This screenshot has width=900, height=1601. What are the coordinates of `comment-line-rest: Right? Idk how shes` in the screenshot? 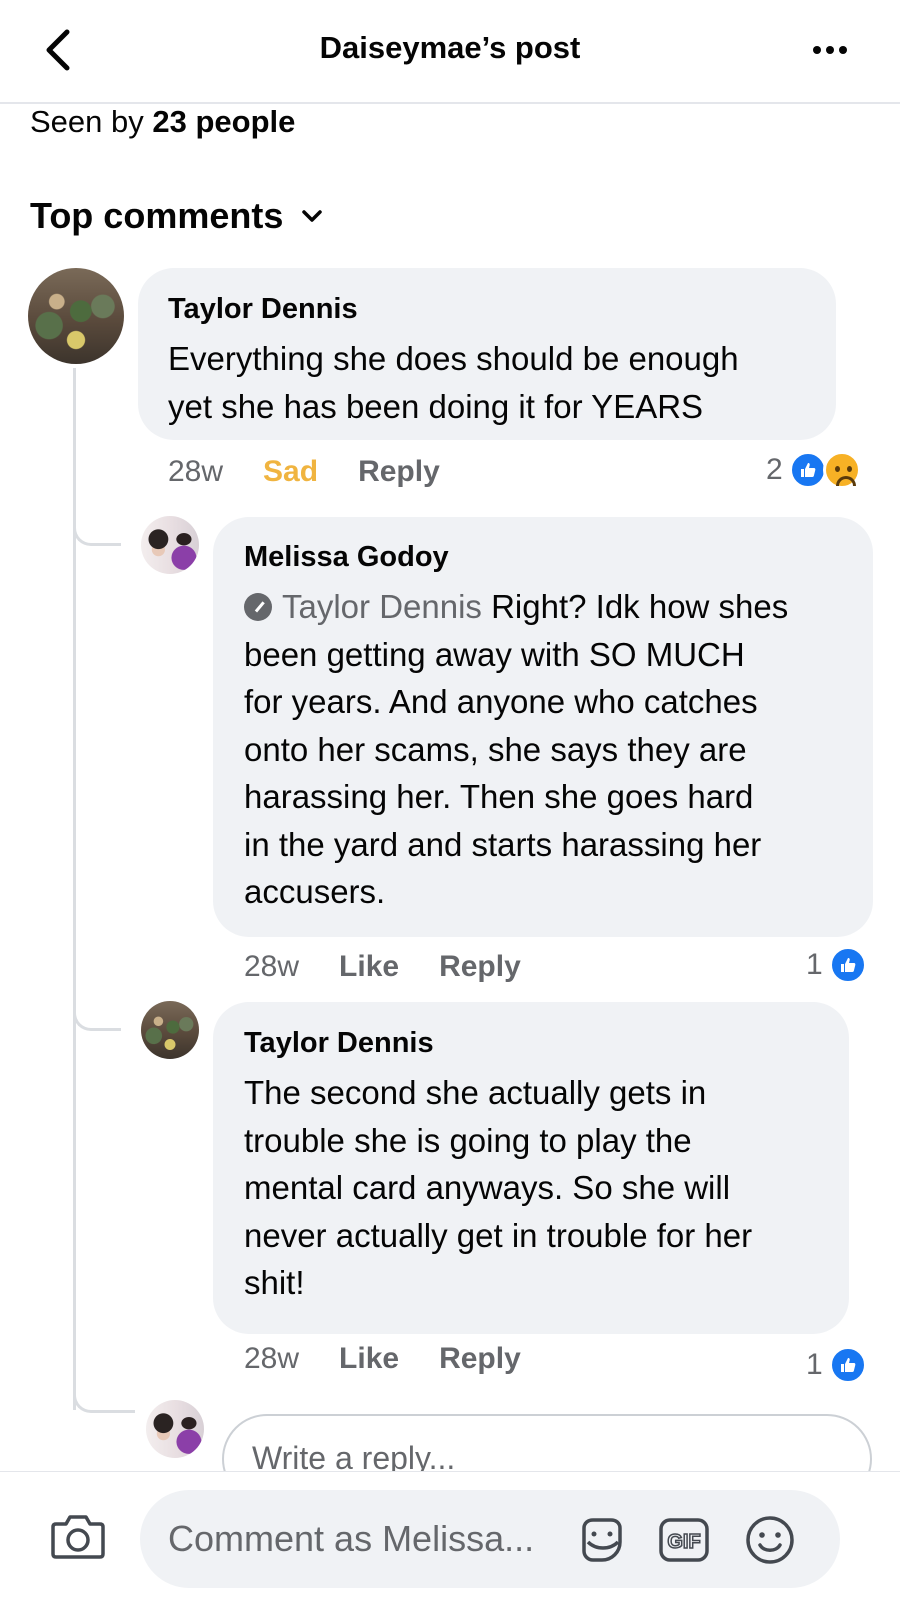 It's located at (640, 606).